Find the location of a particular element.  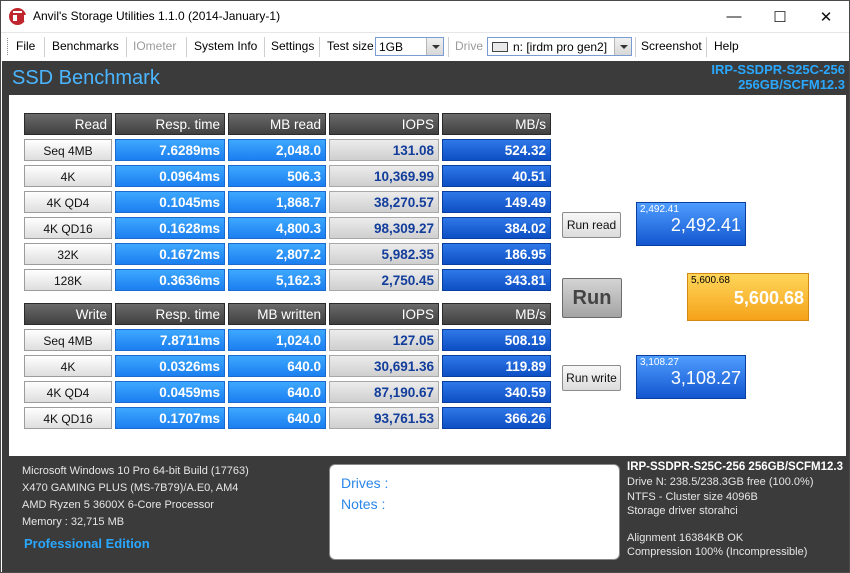

menu-system-info: System Info is located at coordinates (225, 46).